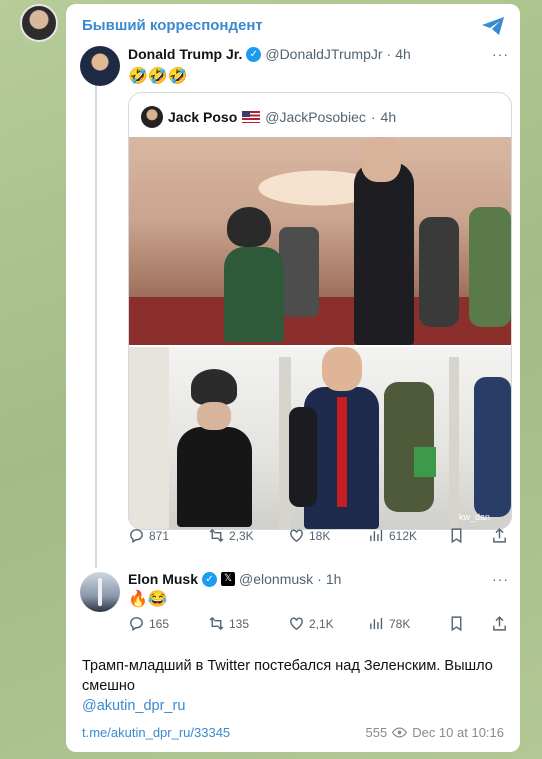 The height and width of the screenshot is (759, 542). Describe the element at coordinates (185, 54) in the screenshot. I see `tweet-author-name: Donald Trump Jr.` at that location.